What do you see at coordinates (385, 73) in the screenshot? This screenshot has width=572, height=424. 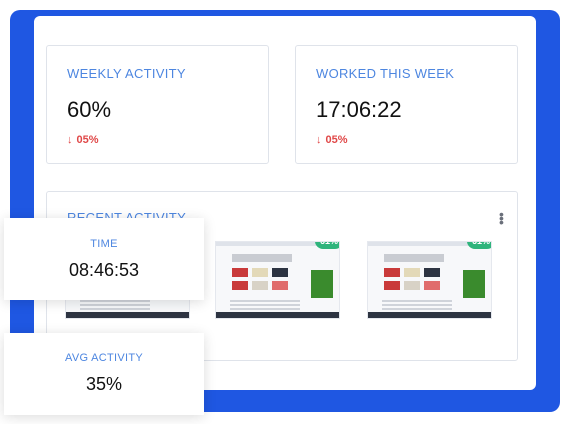 I see `worked-this-week-title: WORKED THIS WEEK` at bounding box center [385, 73].